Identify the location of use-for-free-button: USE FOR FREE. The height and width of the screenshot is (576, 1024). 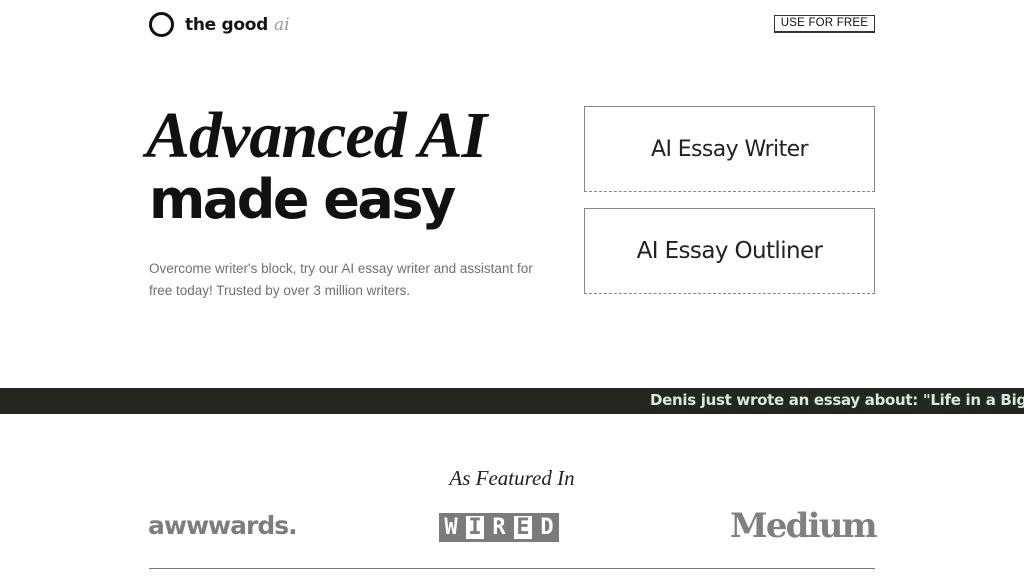
(824, 24).